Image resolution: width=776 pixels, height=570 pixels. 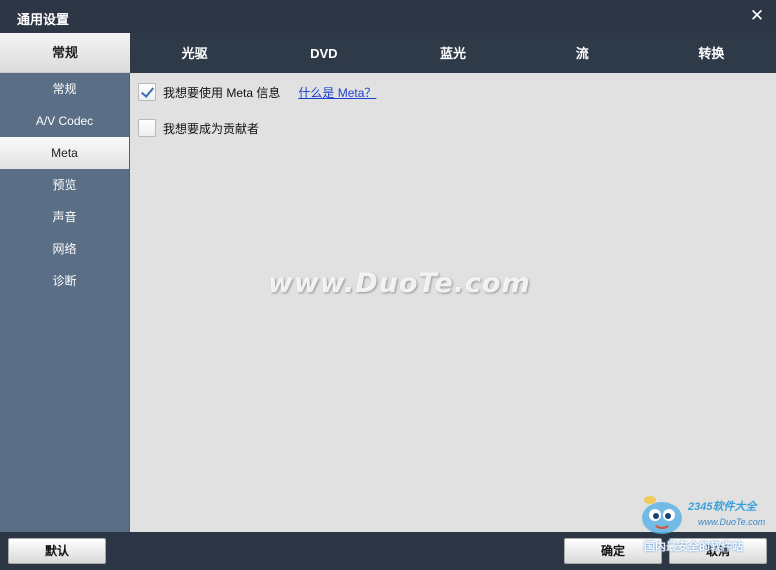 I want to click on sidebar-item-diagnostics: 诊断, so click(x=64, y=281).